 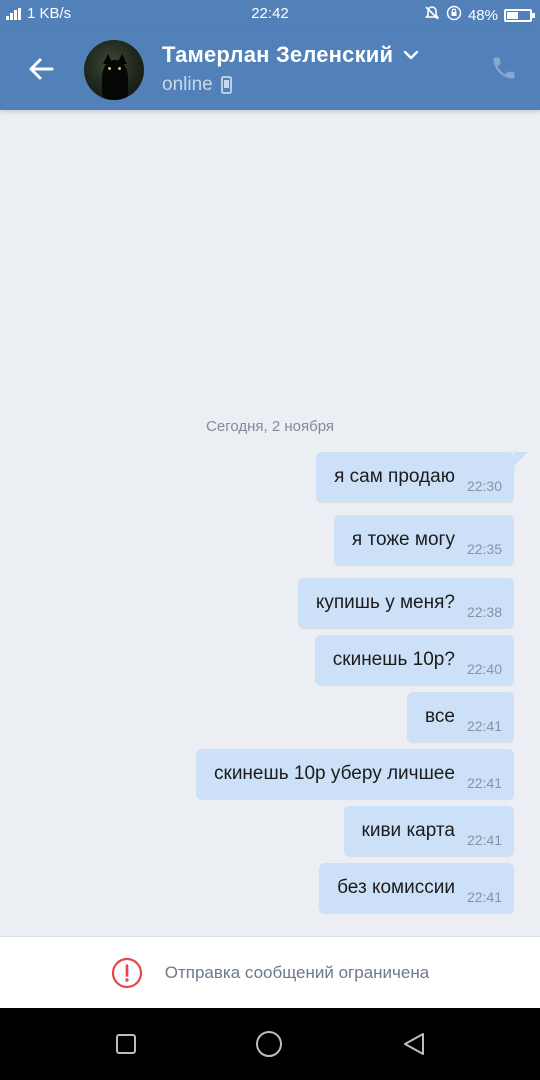 What do you see at coordinates (408, 830) in the screenshot?
I see `message-text: киви карта` at bounding box center [408, 830].